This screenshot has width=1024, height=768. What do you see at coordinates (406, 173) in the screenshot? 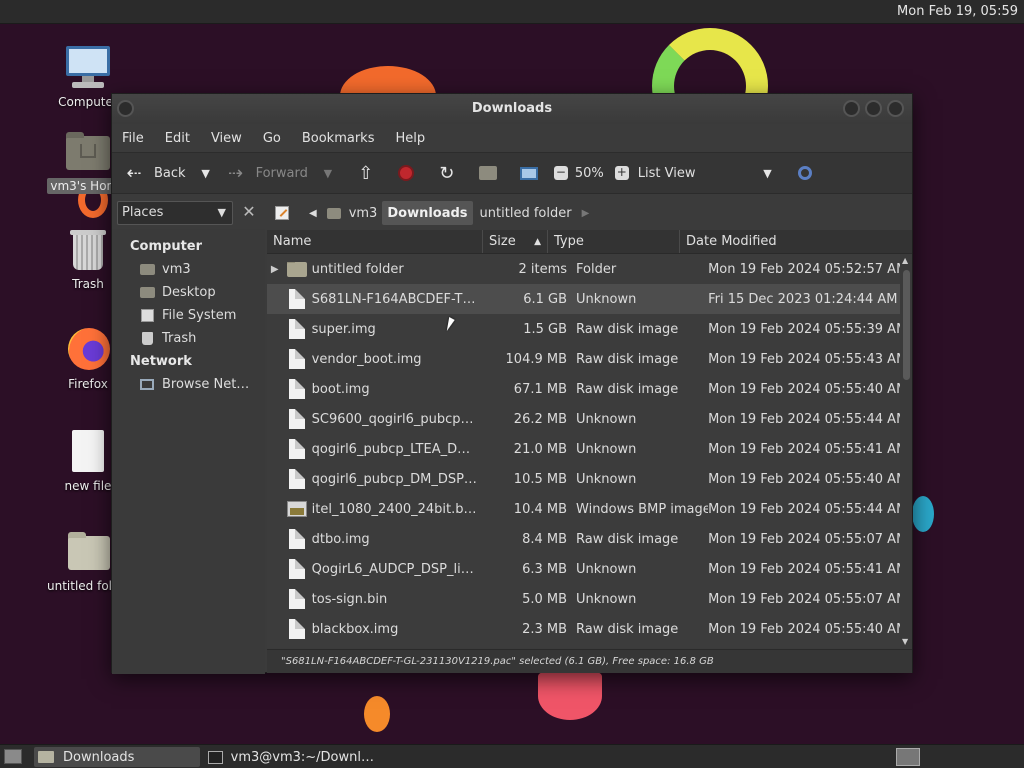
I see `stop-icon` at bounding box center [406, 173].